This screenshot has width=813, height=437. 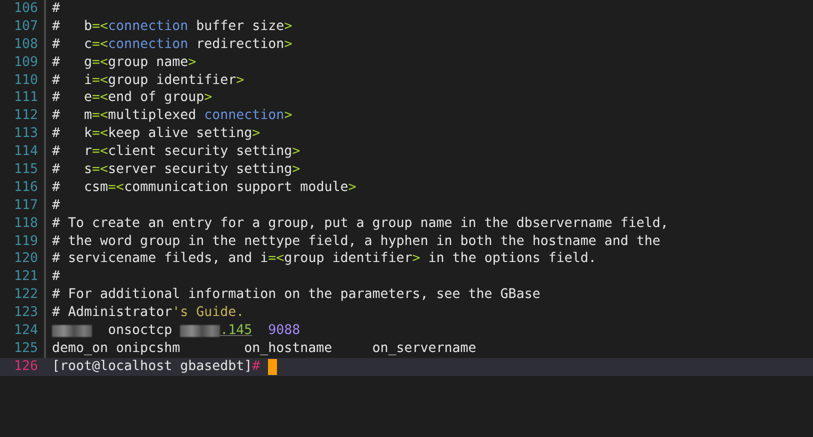 I want to click on code-line: # servicename fileds, and i=<group identifier> in the options field., so click(x=324, y=259).